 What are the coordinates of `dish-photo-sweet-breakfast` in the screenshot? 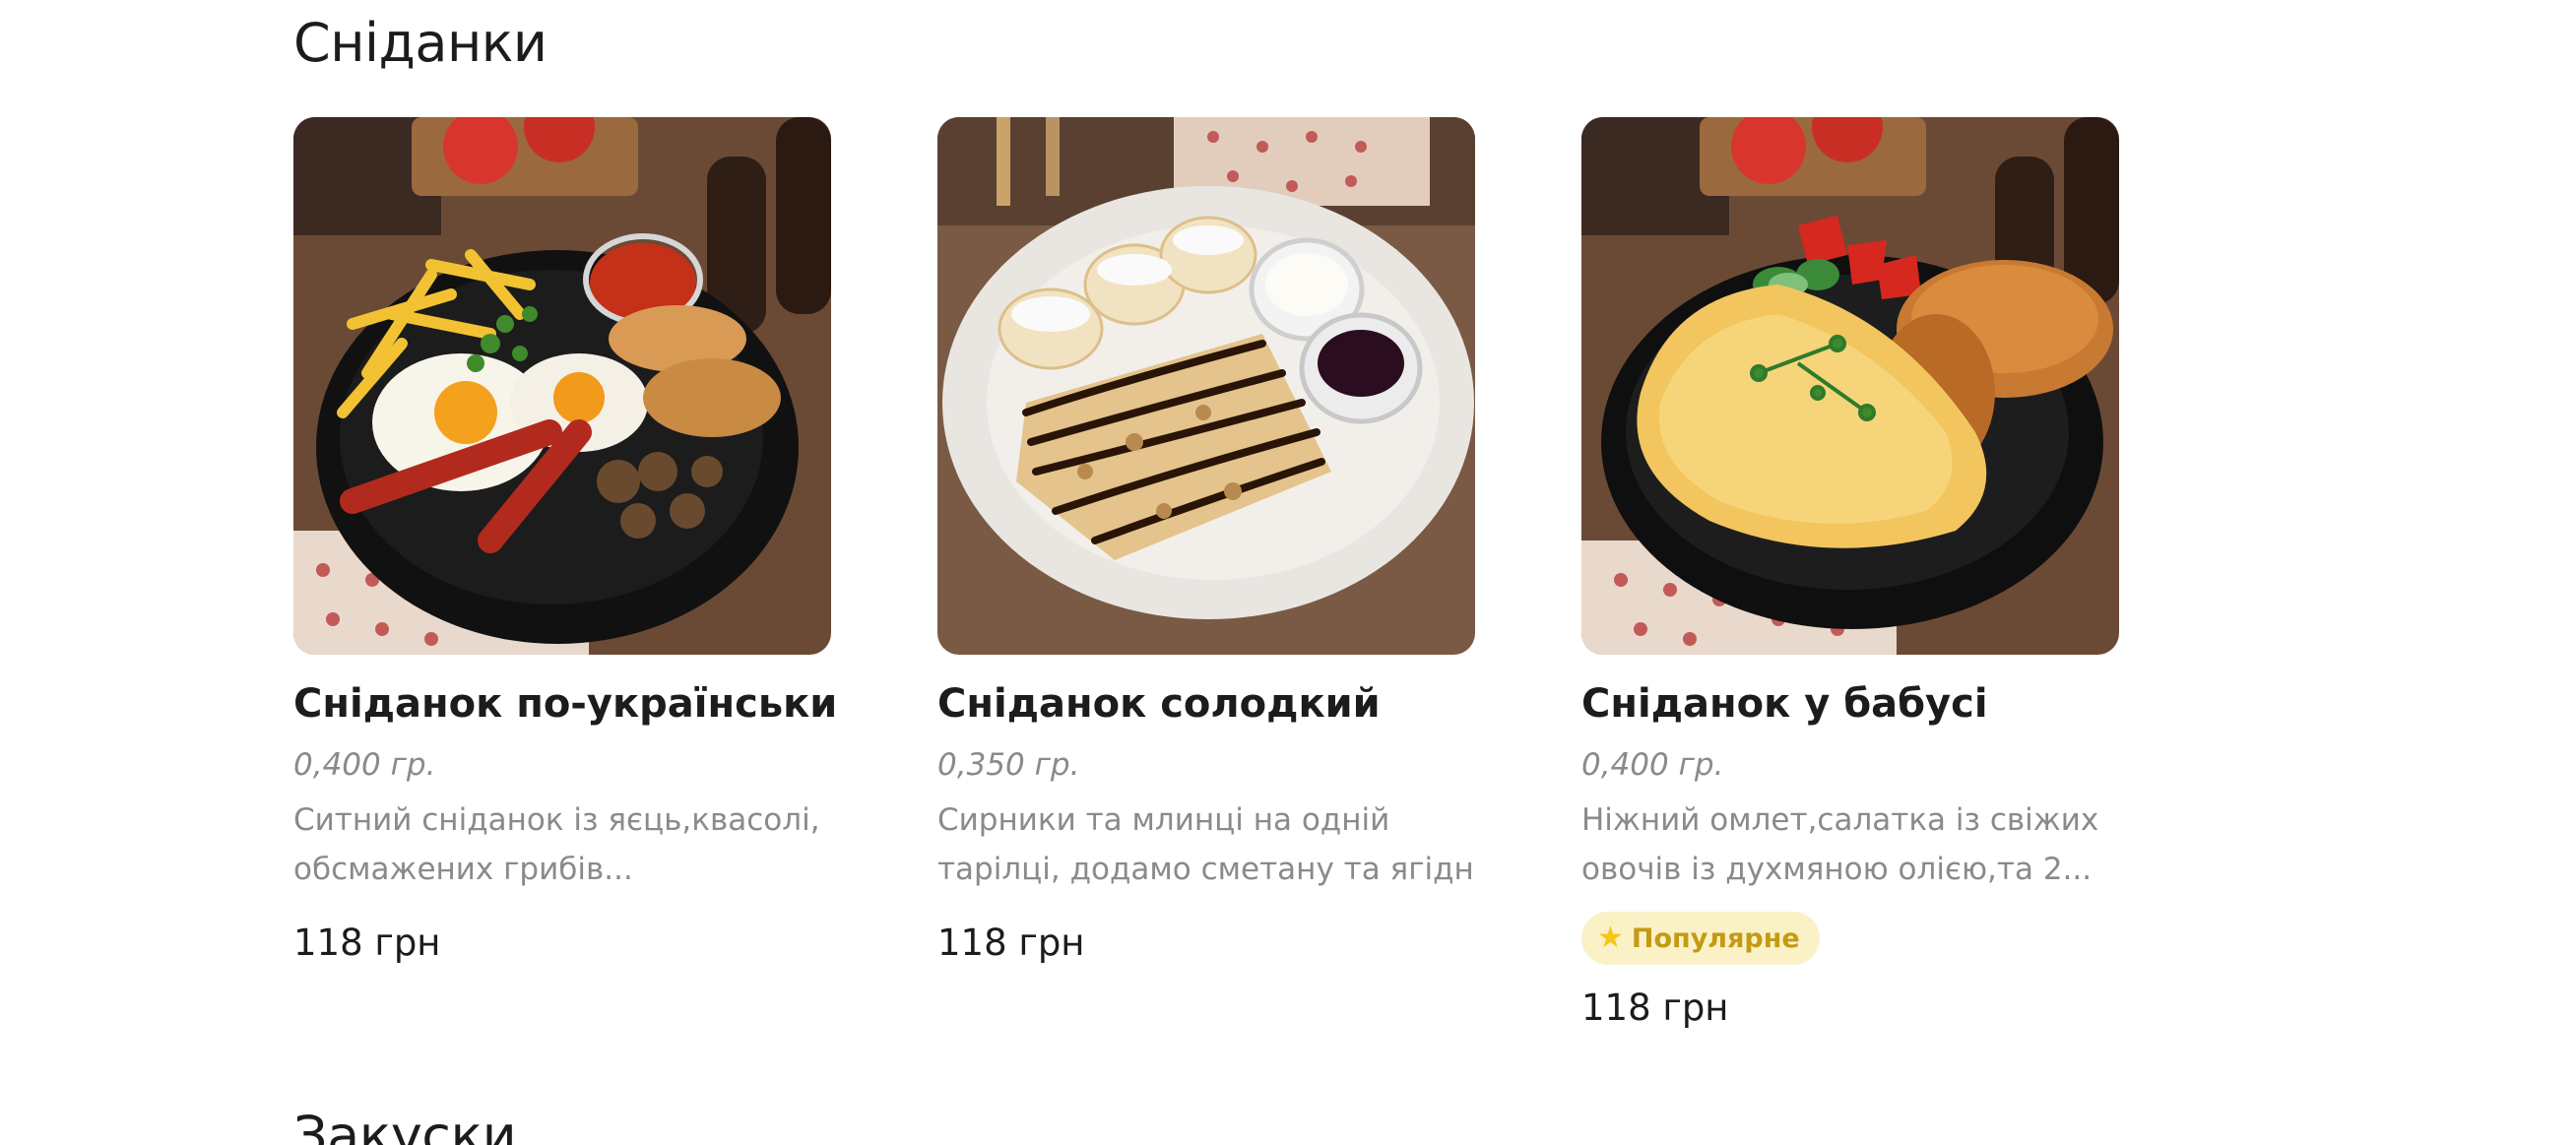 It's located at (1206, 386).